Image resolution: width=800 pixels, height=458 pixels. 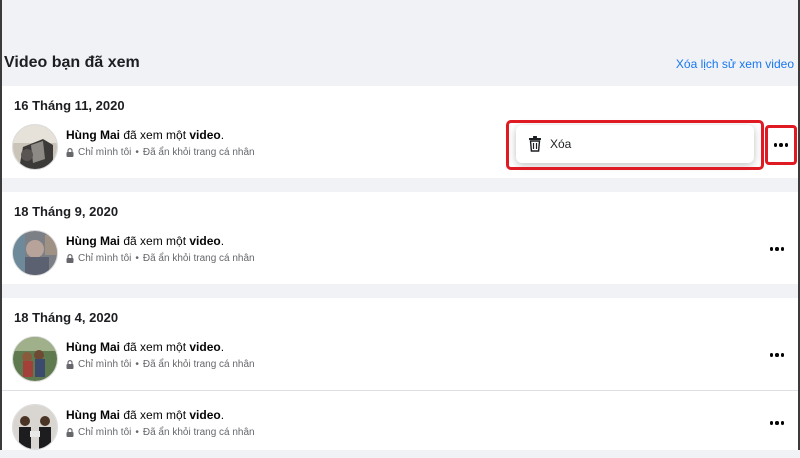 What do you see at coordinates (66, 211) in the screenshot?
I see `section-date: 18 Tháng 9, 2020` at bounding box center [66, 211].